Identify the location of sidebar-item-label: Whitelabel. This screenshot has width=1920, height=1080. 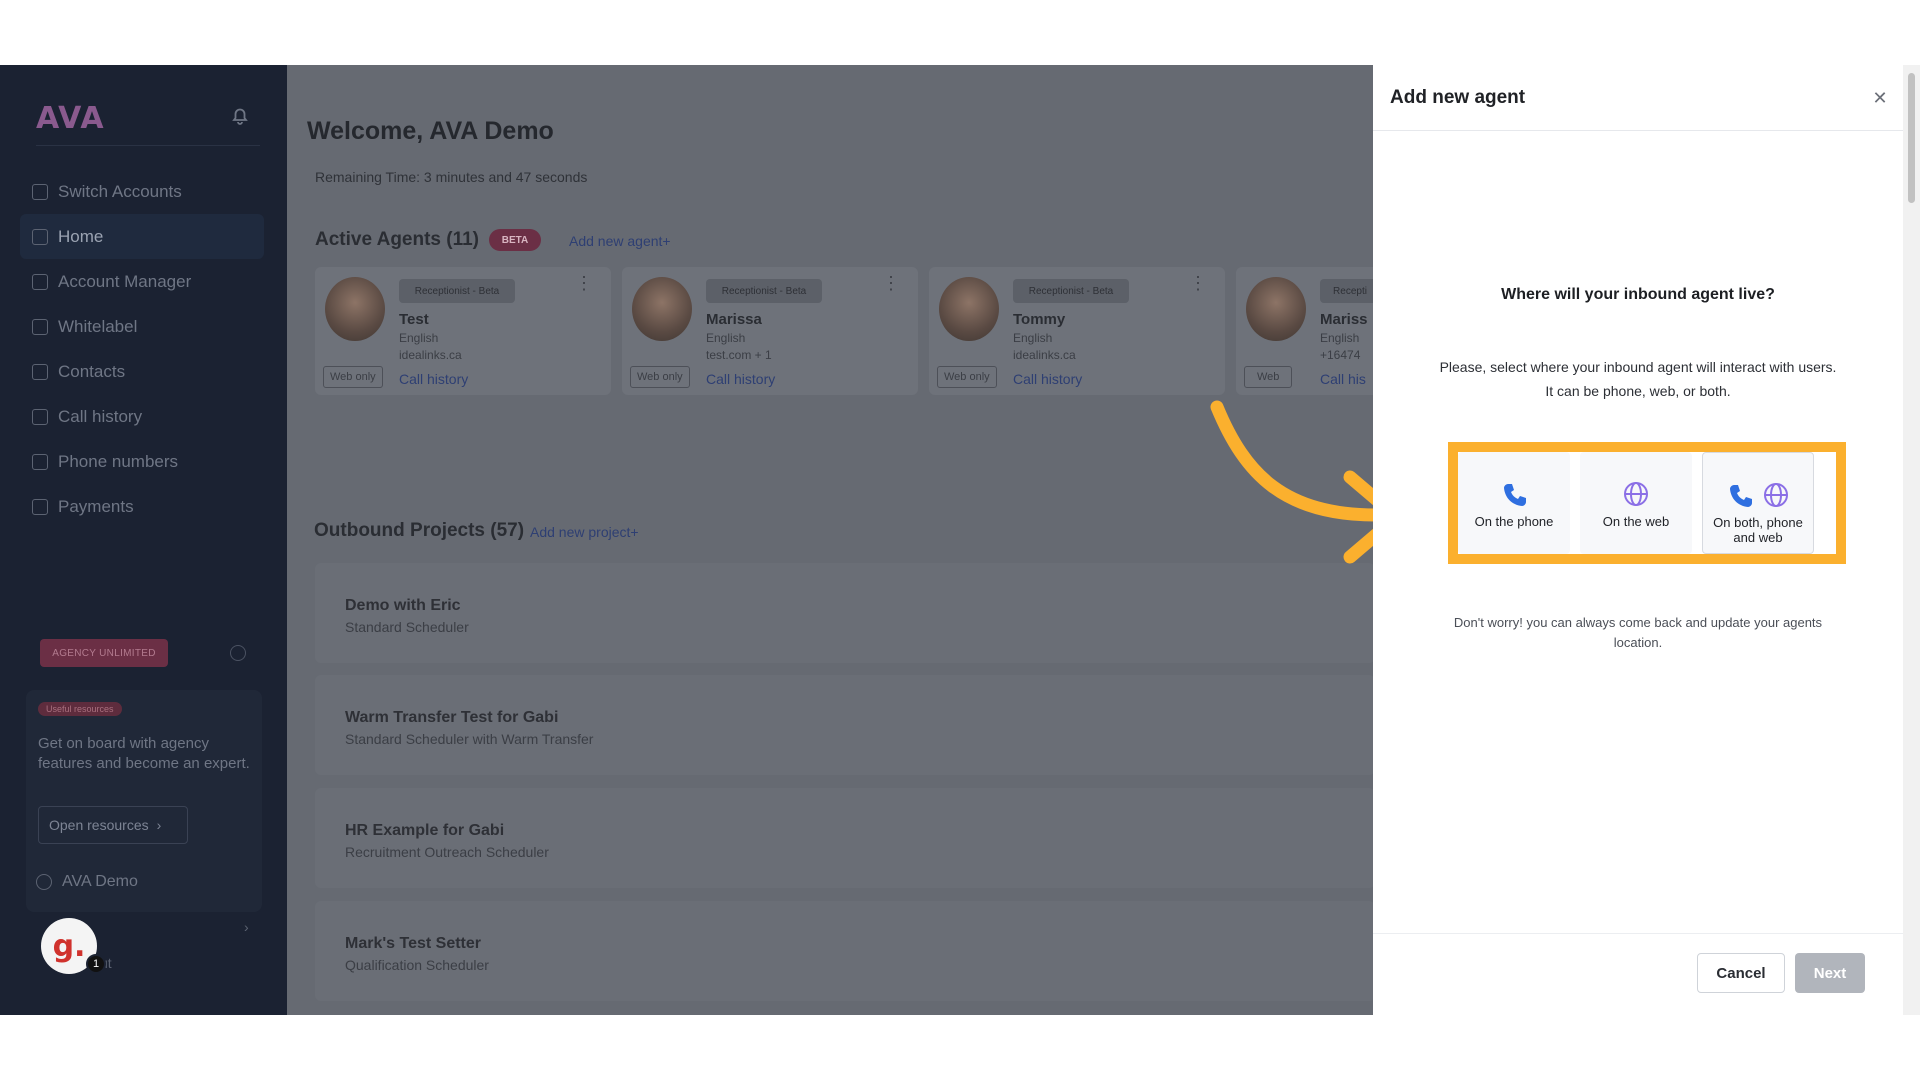
(98, 326).